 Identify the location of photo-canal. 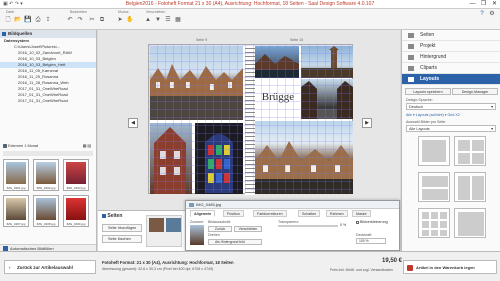
(277, 62).